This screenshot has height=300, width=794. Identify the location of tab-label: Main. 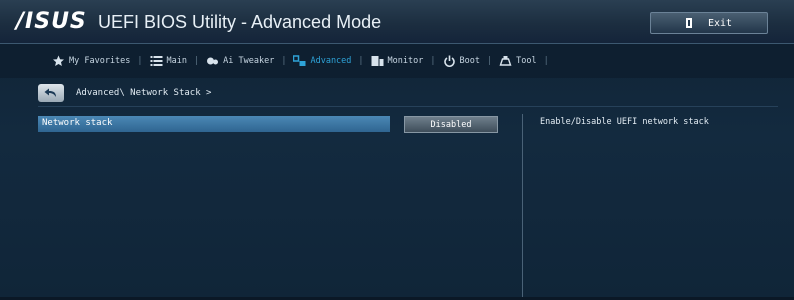
(177, 61).